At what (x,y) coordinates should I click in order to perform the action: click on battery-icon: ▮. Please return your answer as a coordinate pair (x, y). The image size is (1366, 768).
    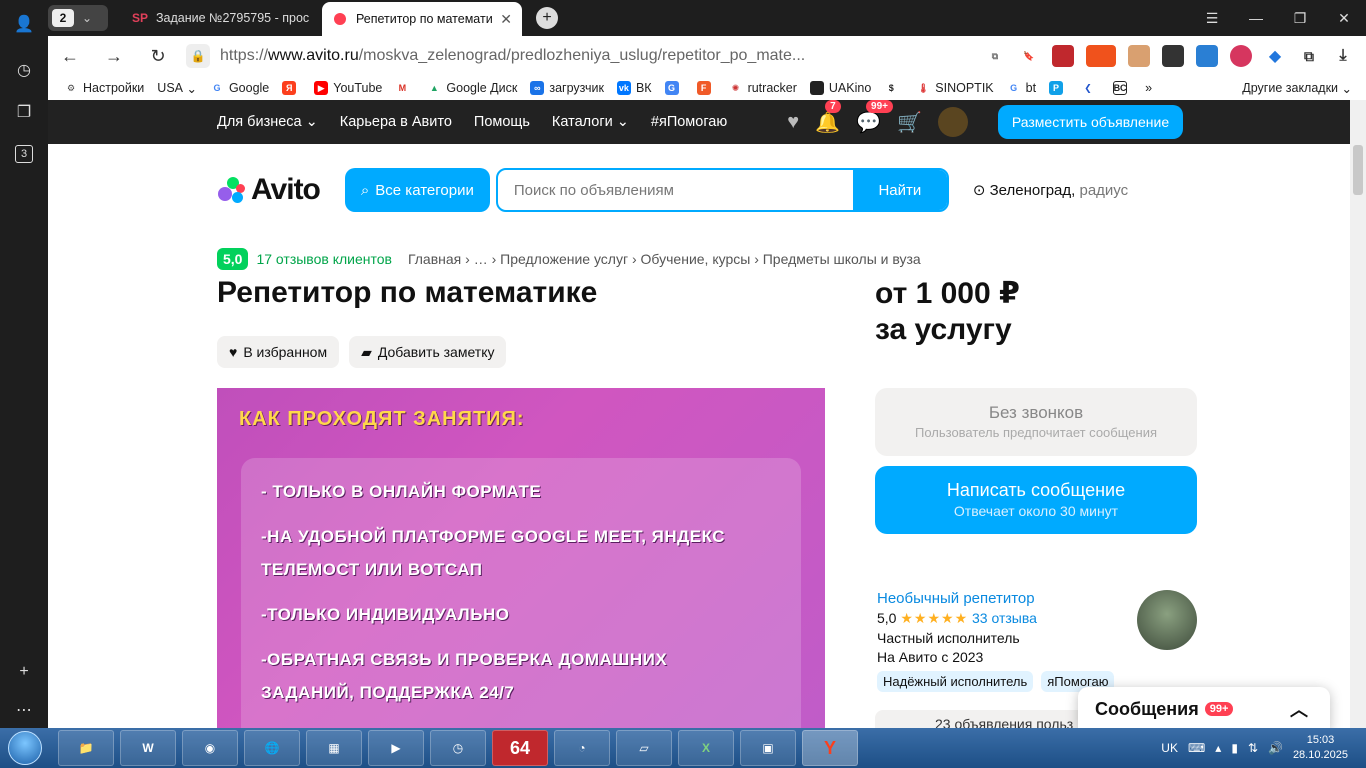
    Looking at the image, I should click on (1234, 748).